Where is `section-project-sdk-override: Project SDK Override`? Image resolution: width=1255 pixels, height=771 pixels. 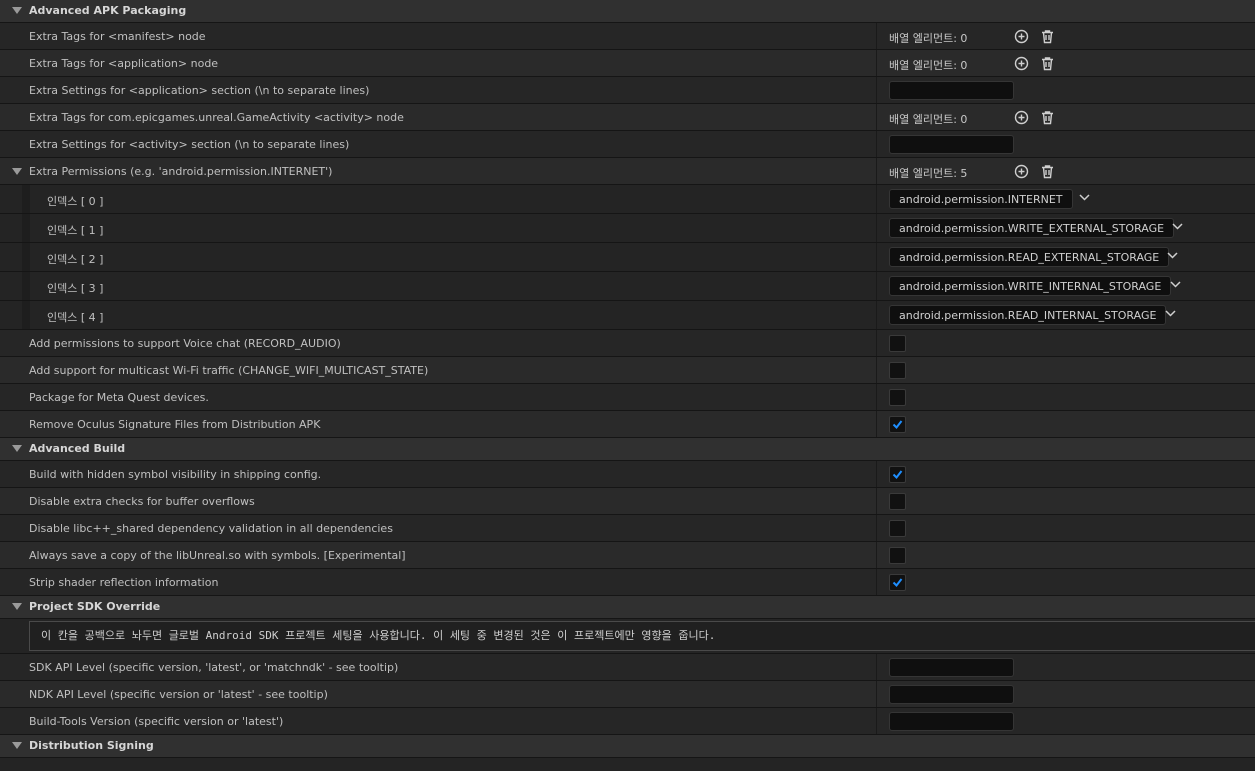 section-project-sdk-override: Project SDK Override is located at coordinates (627, 607).